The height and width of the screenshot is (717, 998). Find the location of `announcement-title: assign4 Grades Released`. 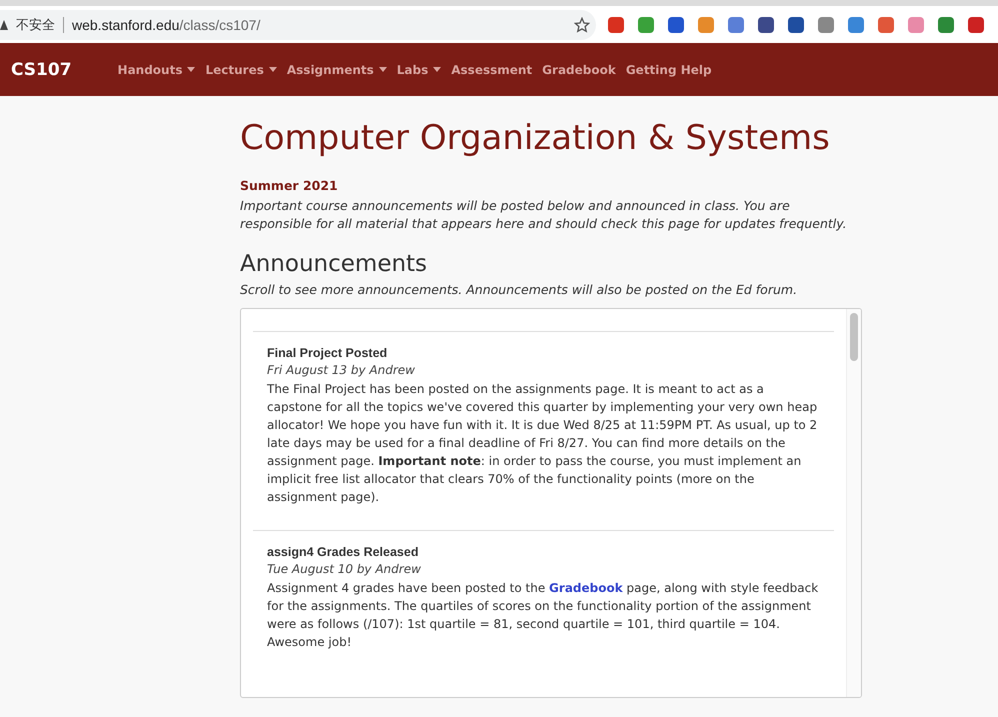

announcement-title: assign4 Grades Released is located at coordinates (343, 552).